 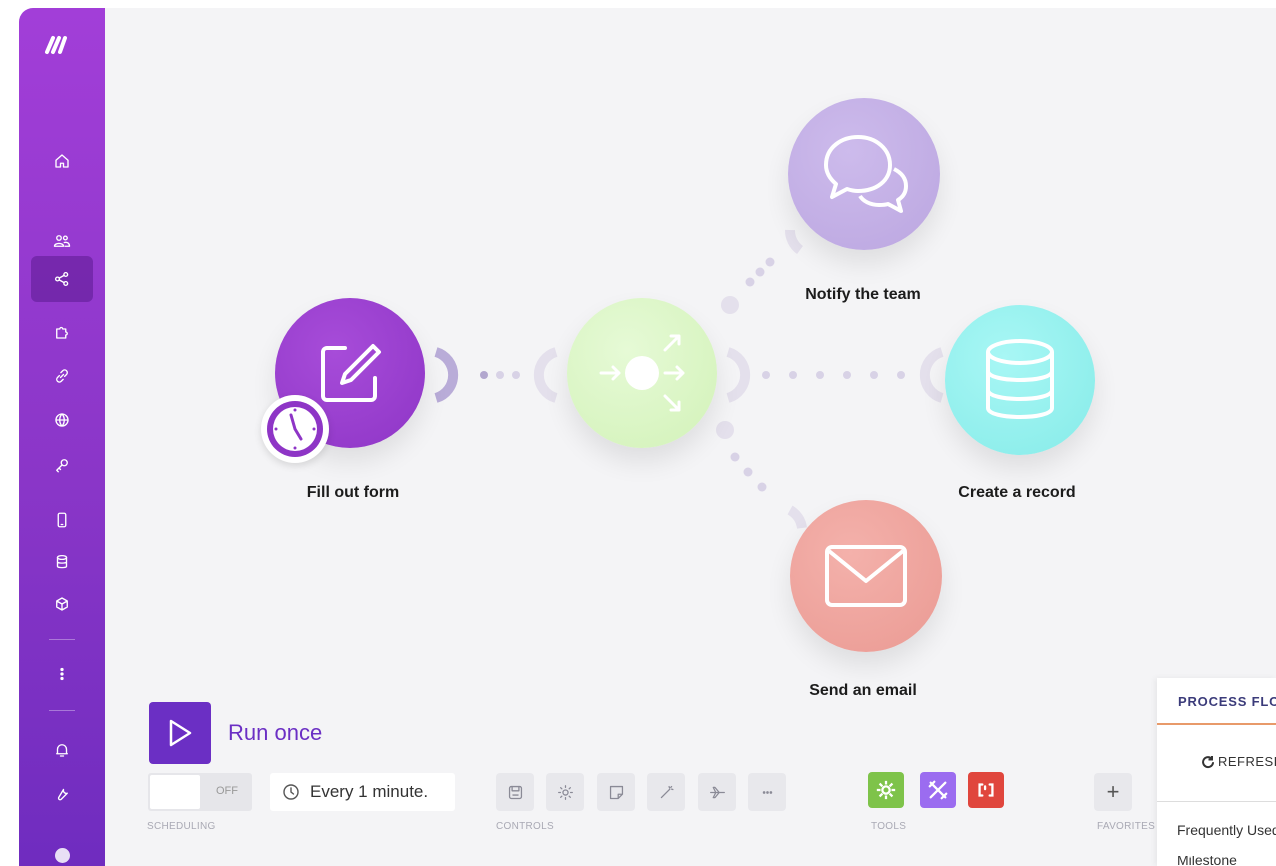 What do you see at coordinates (227, 791) in the screenshot?
I see `toggle-state: OFF` at bounding box center [227, 791].